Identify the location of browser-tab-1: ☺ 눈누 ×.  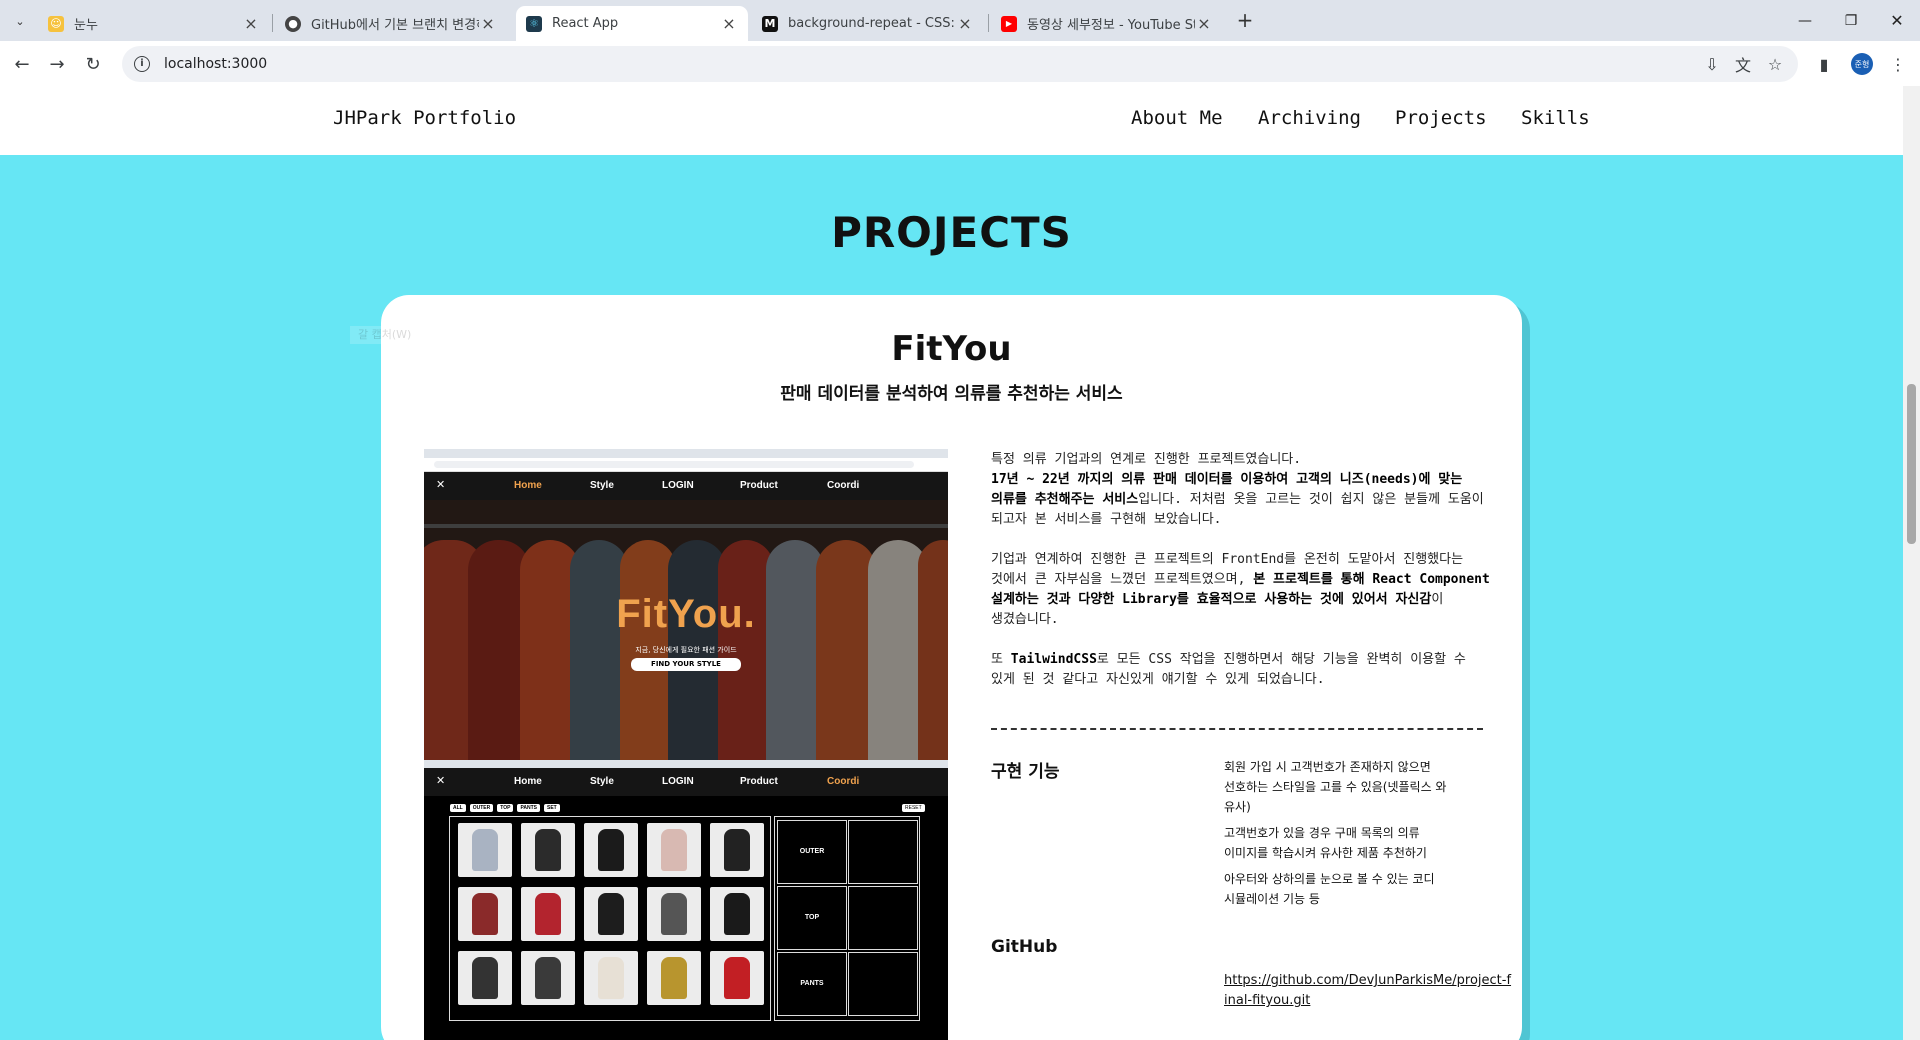
(154, 23).